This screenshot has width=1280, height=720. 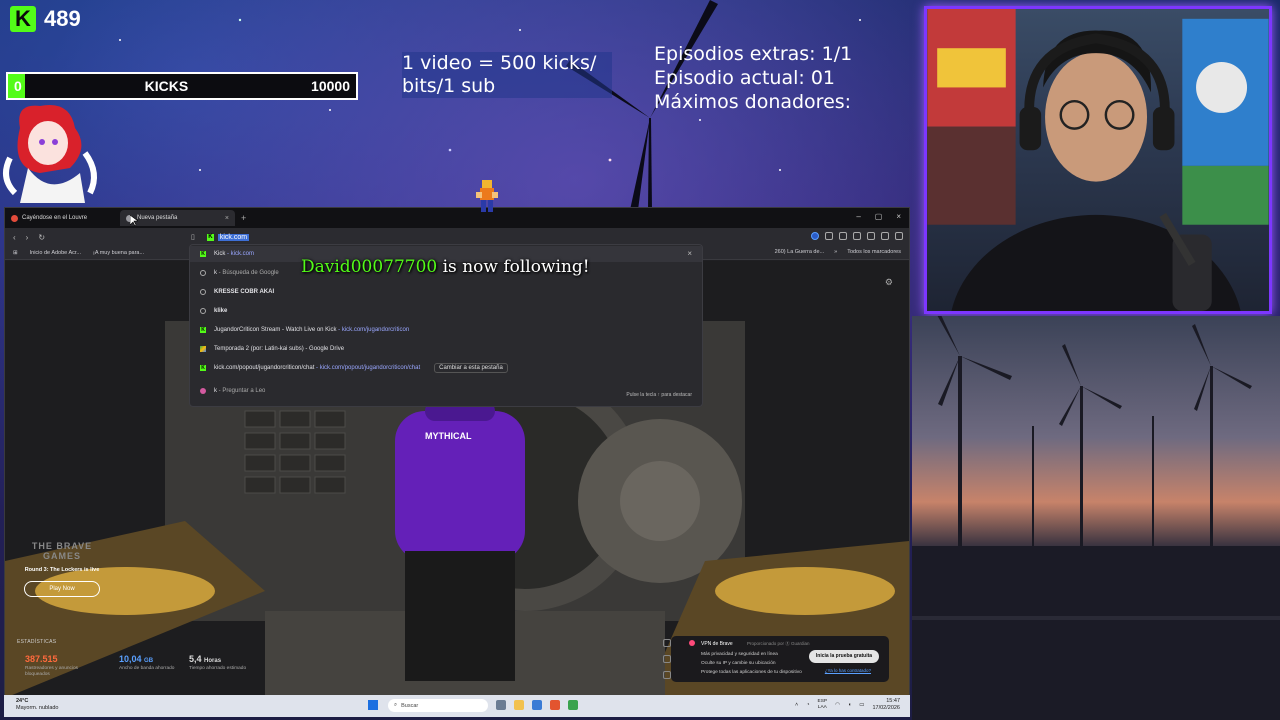 What do you see at coordinates (27, 237) in the screenshot?
I see `forward-icon: ›` at bounding box center [27, 237].